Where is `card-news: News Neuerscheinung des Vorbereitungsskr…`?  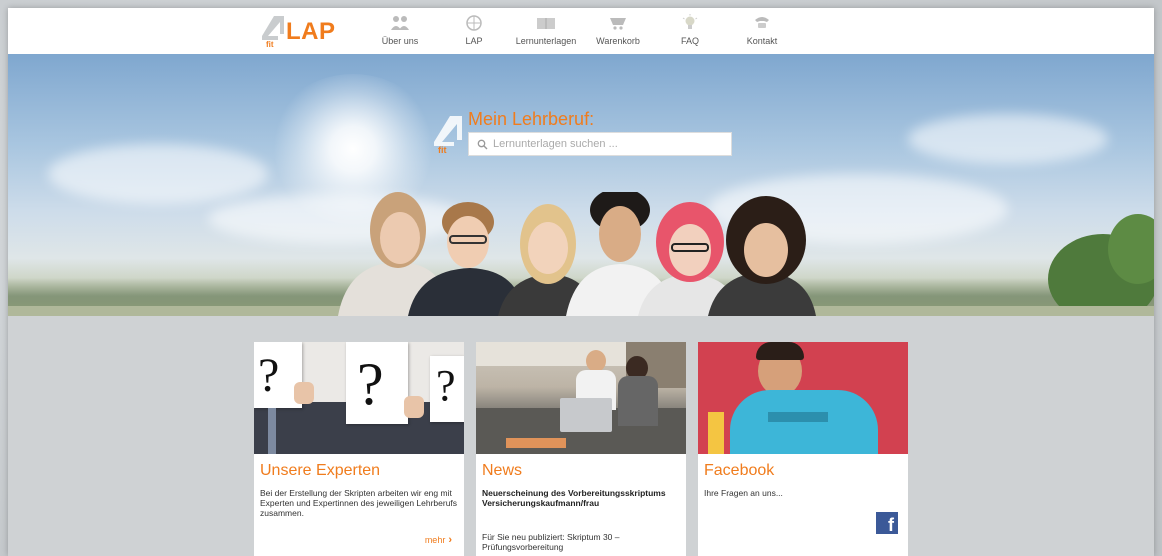 card-news: News Neuerscheinung des Vorbereitungsskr… is located at coordinates (581, 449).